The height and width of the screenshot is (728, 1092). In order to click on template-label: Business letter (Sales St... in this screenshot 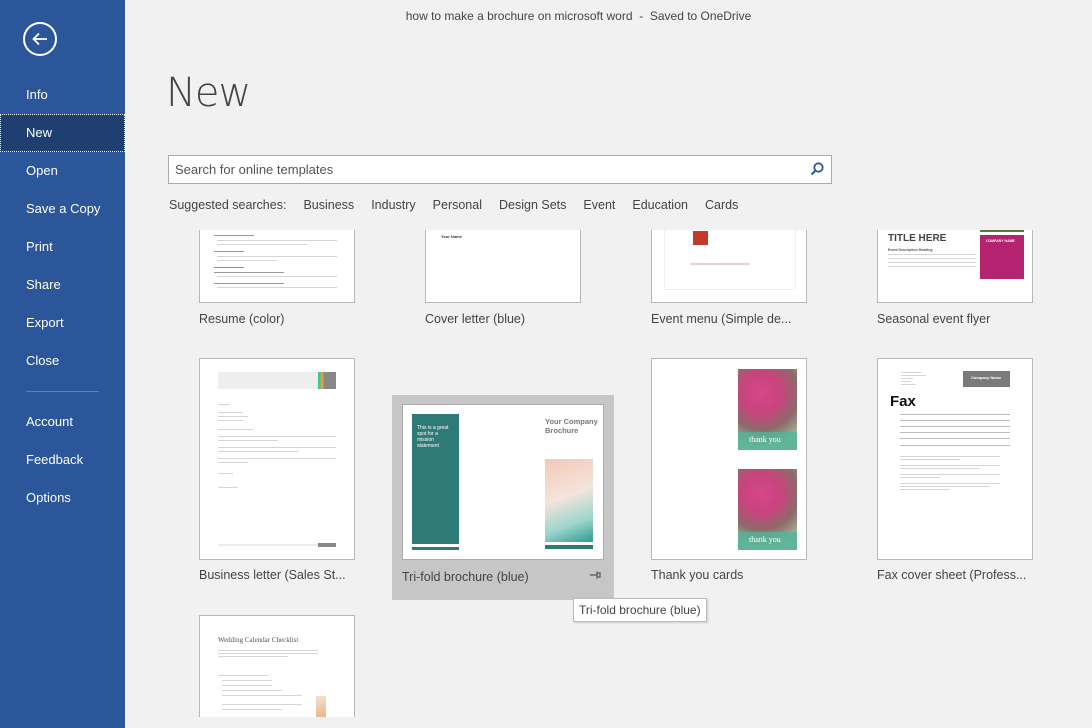, I will do `click(272, 575)`.